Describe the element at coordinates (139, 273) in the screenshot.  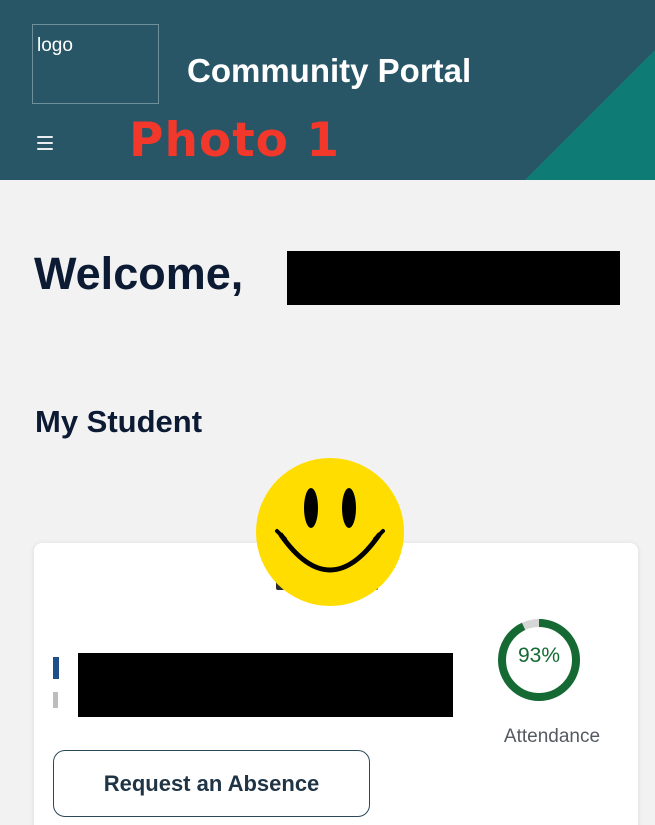
I see `welcome-heading: Welcome,` at that location.